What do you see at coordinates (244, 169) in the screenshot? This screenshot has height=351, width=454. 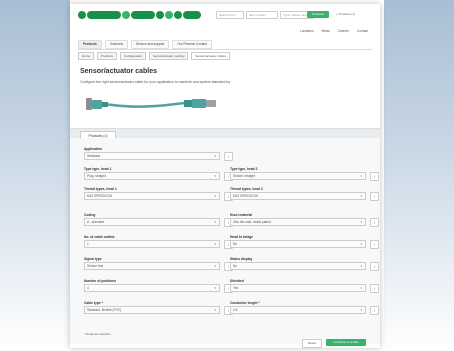 I see `field-label: Type type, head 2` at bounding box center [244, 169].